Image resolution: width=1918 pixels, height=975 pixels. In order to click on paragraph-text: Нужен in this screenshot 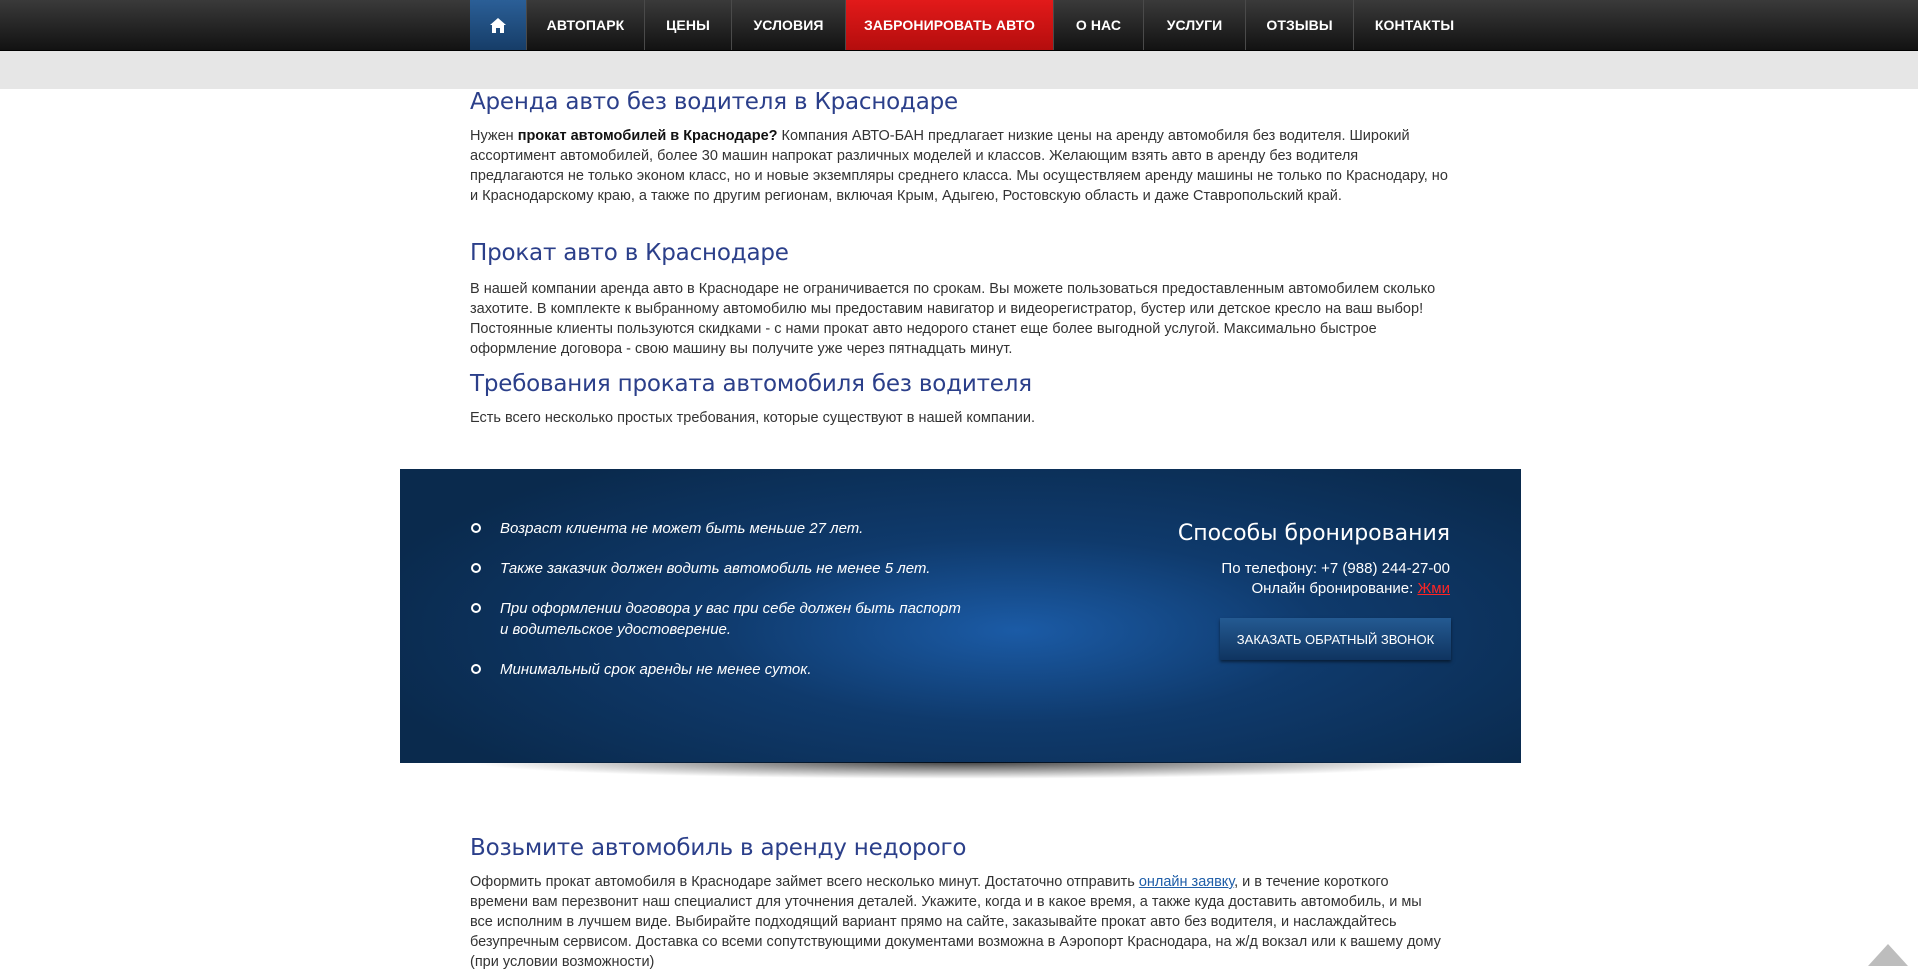, I will do `click(494, 136)`.